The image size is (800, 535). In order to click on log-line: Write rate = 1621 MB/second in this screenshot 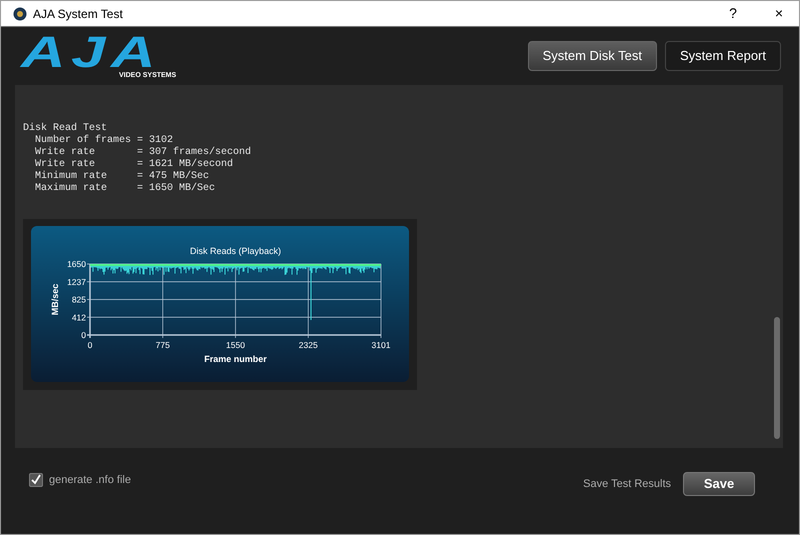, I will do `click(134, 164)`.